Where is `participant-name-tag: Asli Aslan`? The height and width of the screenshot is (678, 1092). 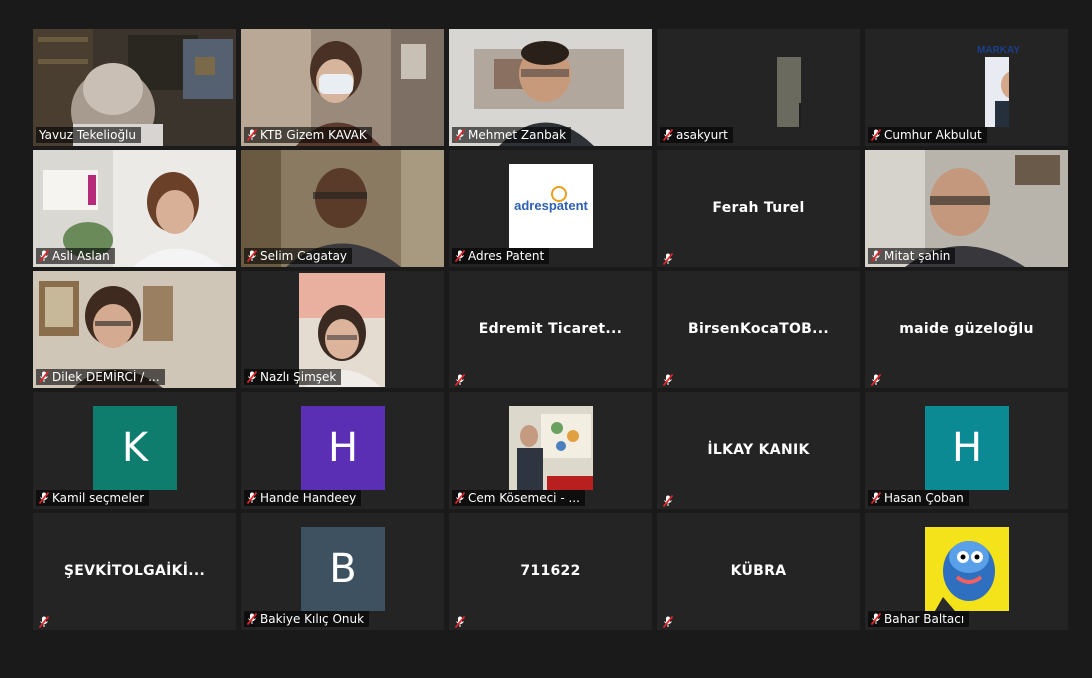
participant-name-tag: Asli Aslan is located at coordinates (75, 256).